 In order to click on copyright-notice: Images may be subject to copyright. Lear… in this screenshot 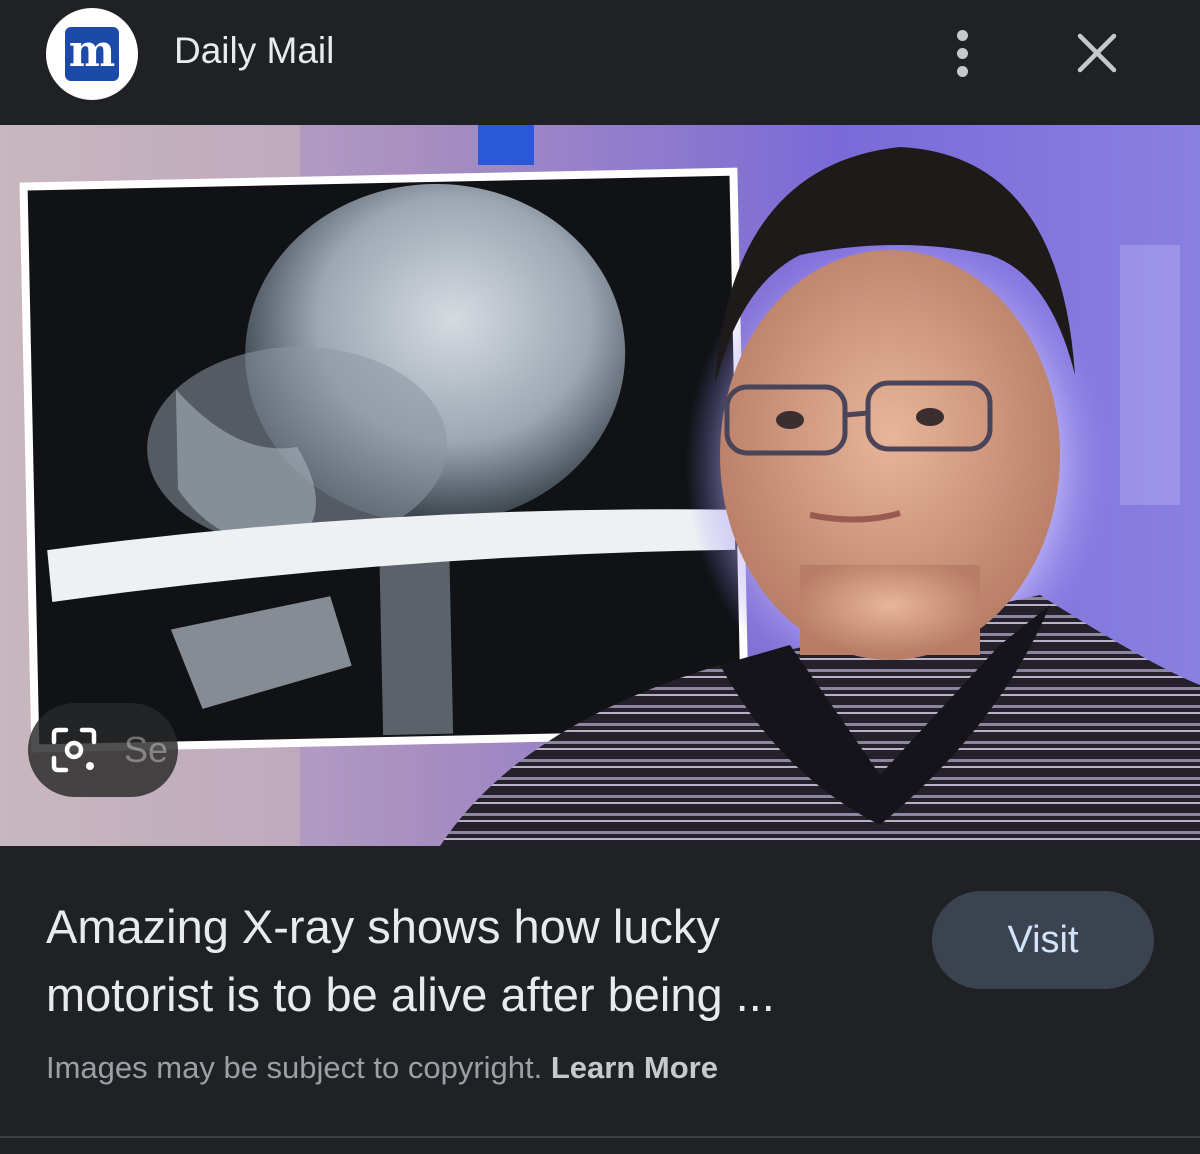, I will do `click(382, 1068)`.